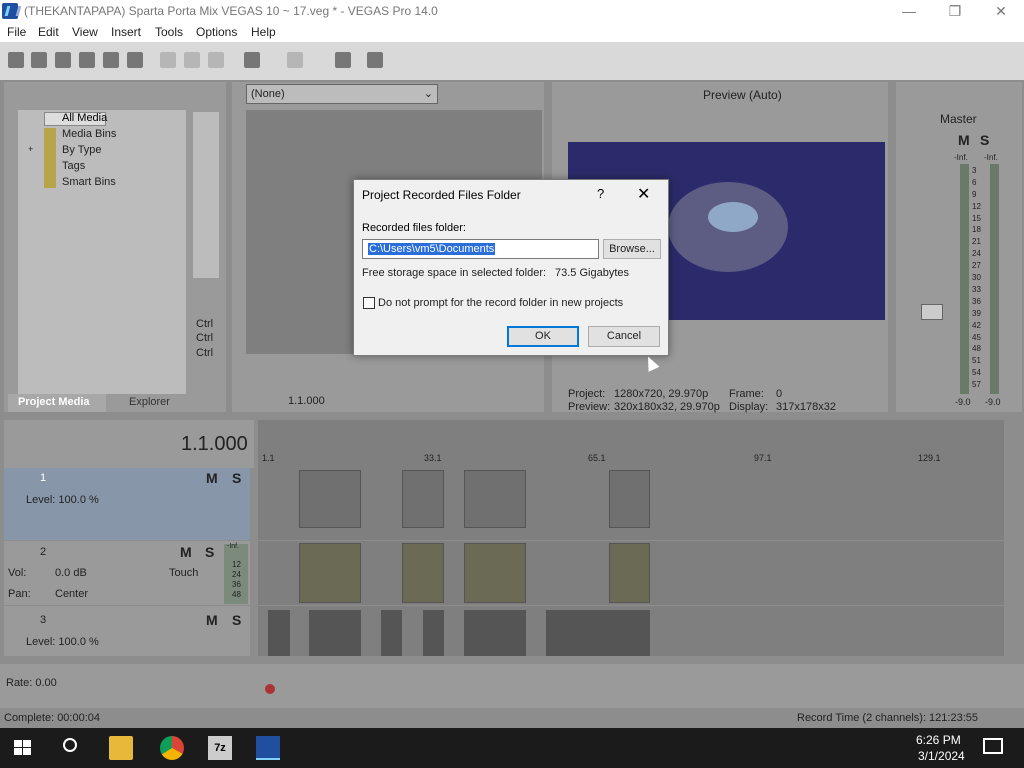 This screenshot has width=1024, height=768. I want to click on master-scale-tick: 42, so click(976, 325).